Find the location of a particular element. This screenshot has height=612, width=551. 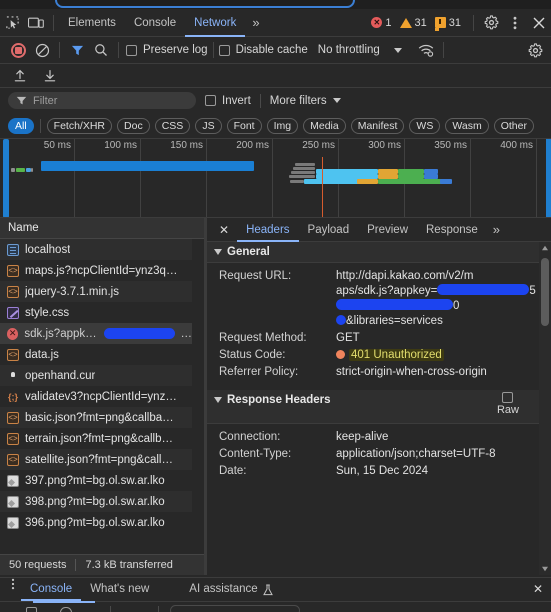

type-filter-css: CSS is located at coordinates (172, 125).